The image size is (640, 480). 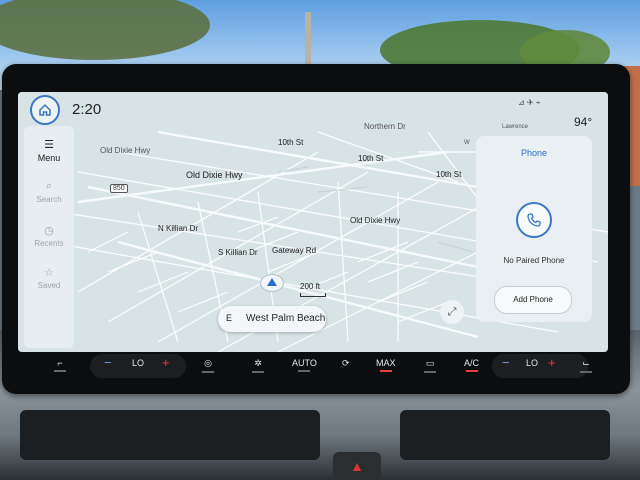 I want to click on route-shield: 850, so click(x=119, y=188).